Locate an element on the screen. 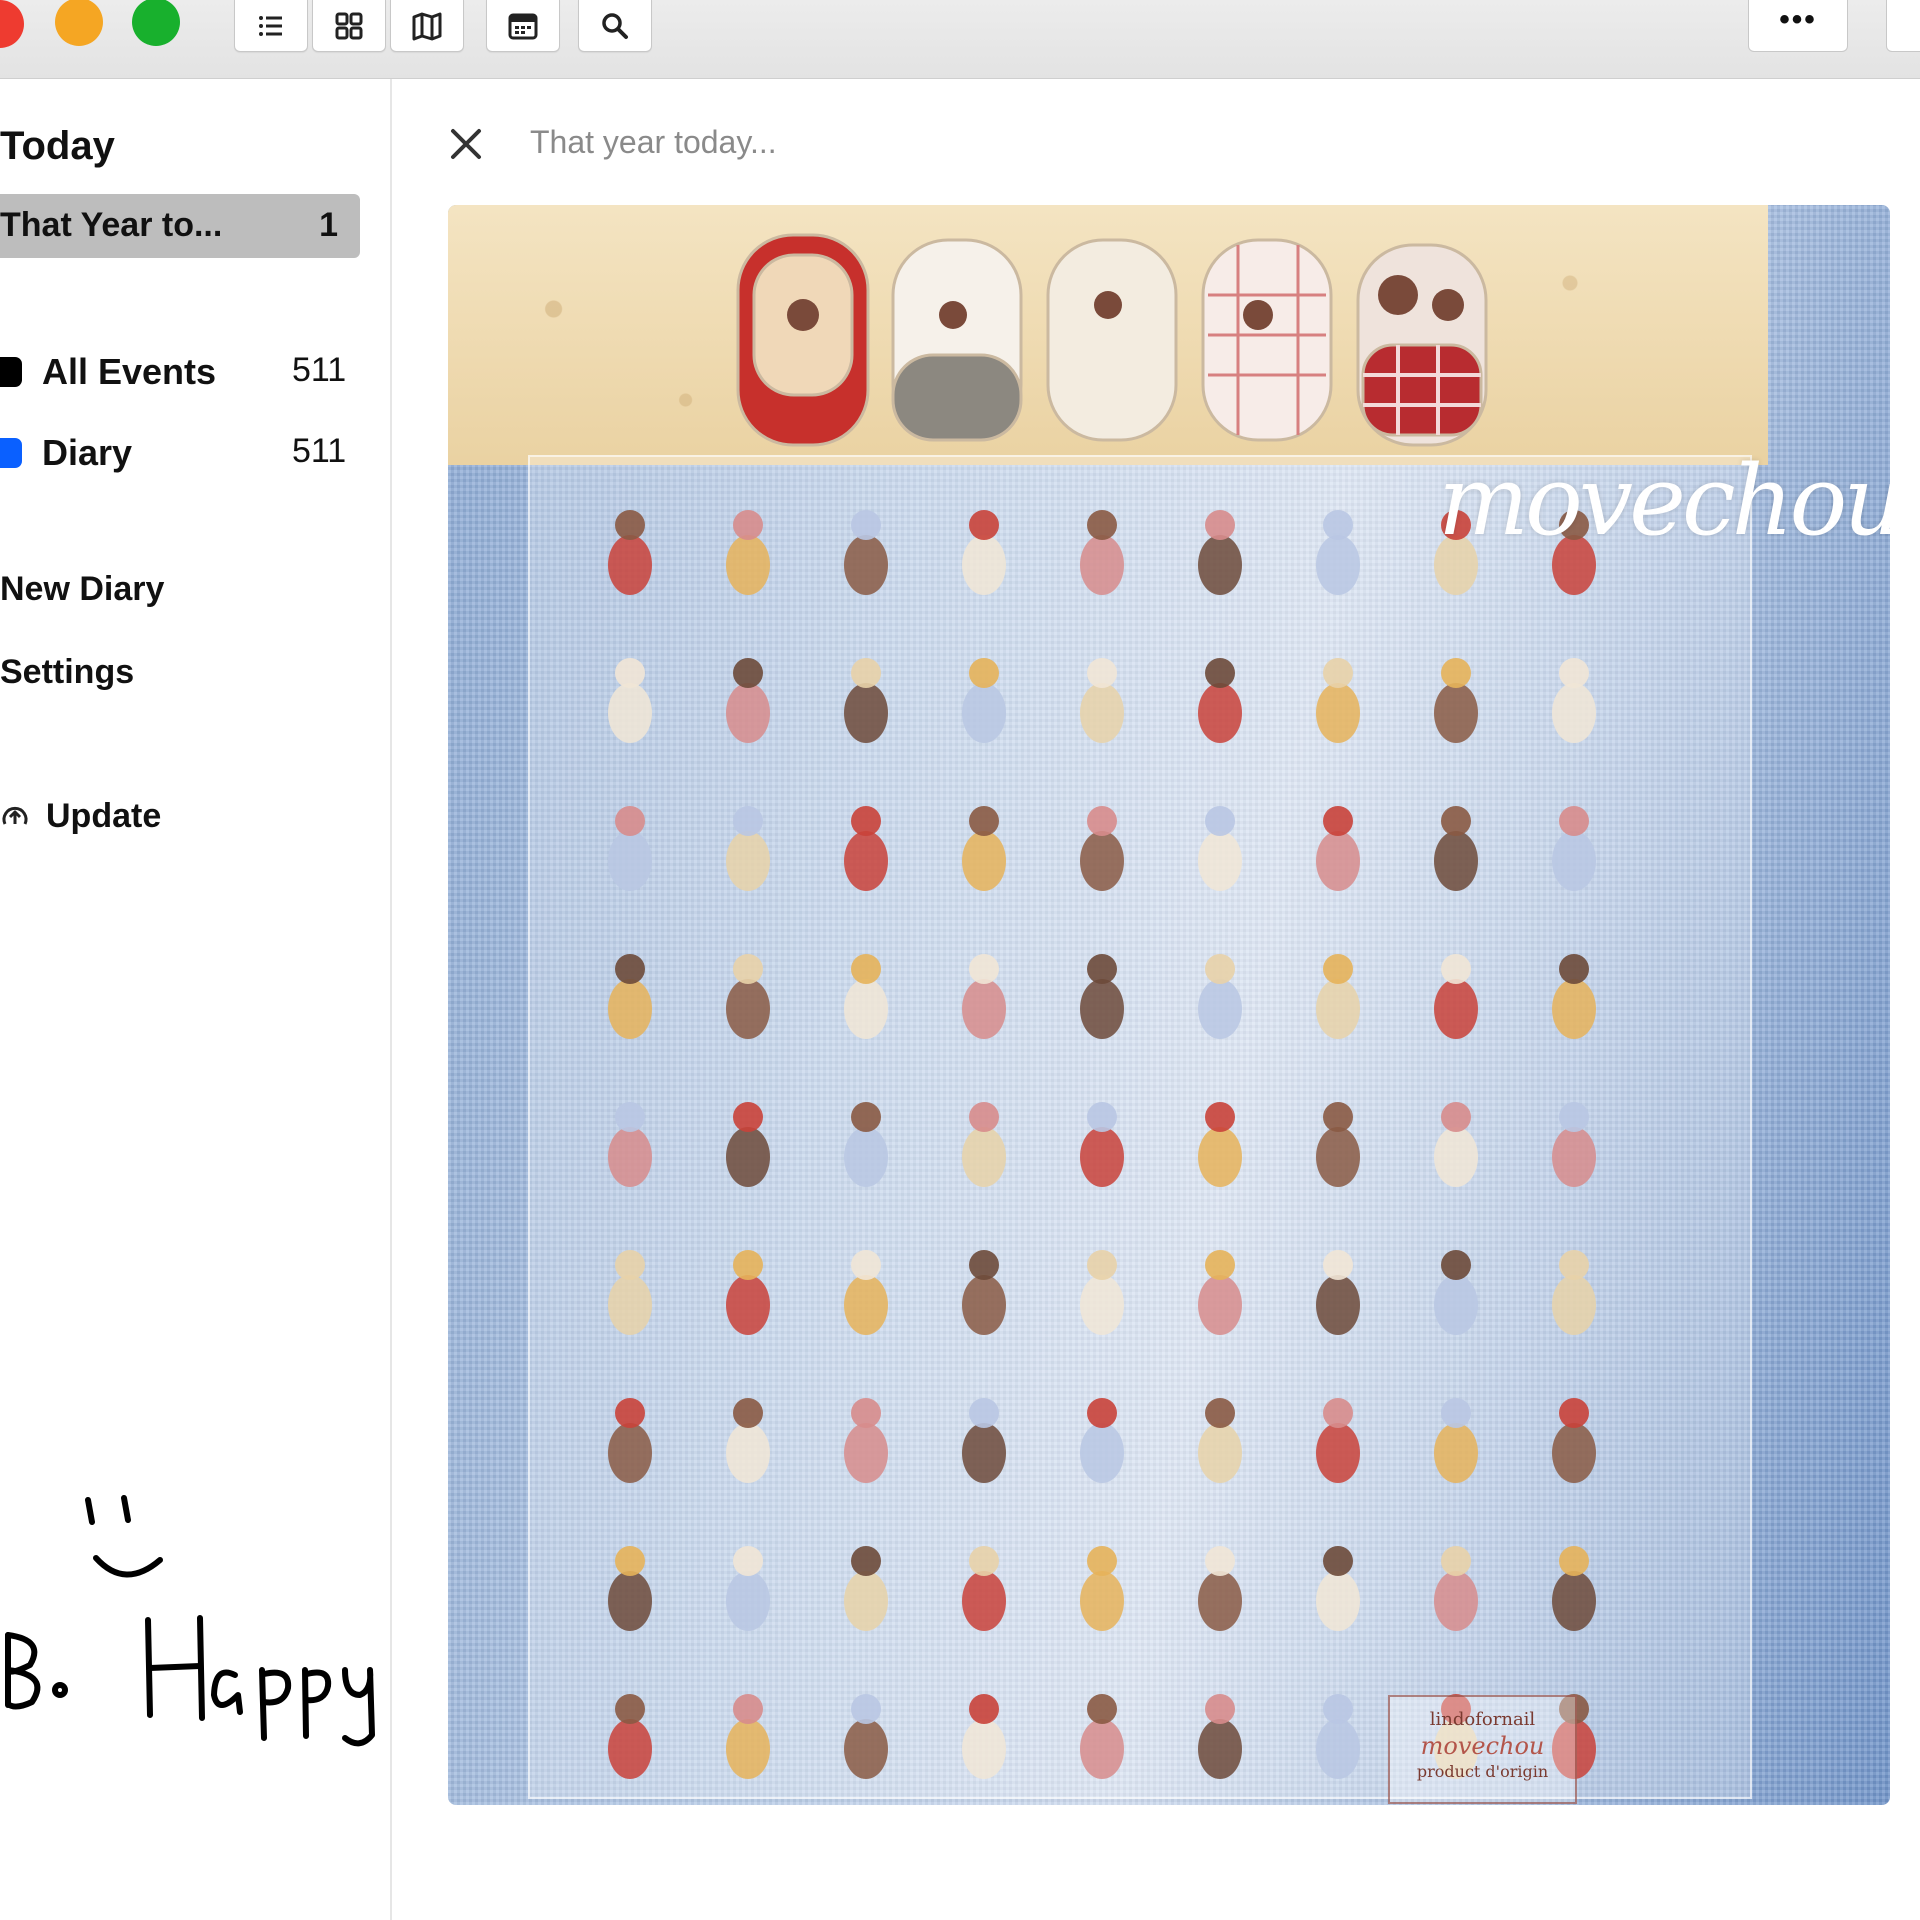  sidebar-item-label: Diary is located at coordinates (87, 452).